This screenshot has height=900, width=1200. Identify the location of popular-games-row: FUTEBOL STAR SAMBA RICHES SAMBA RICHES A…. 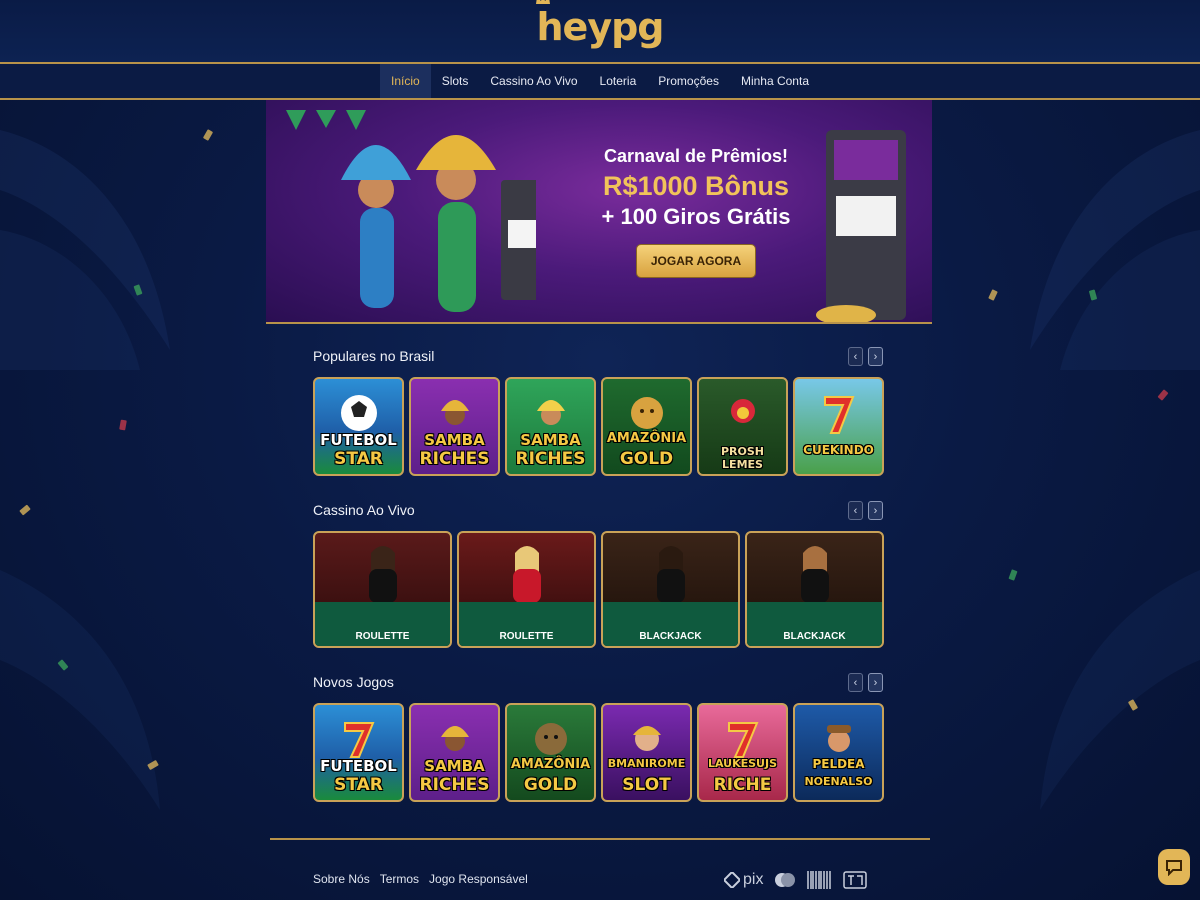
(598, 426).